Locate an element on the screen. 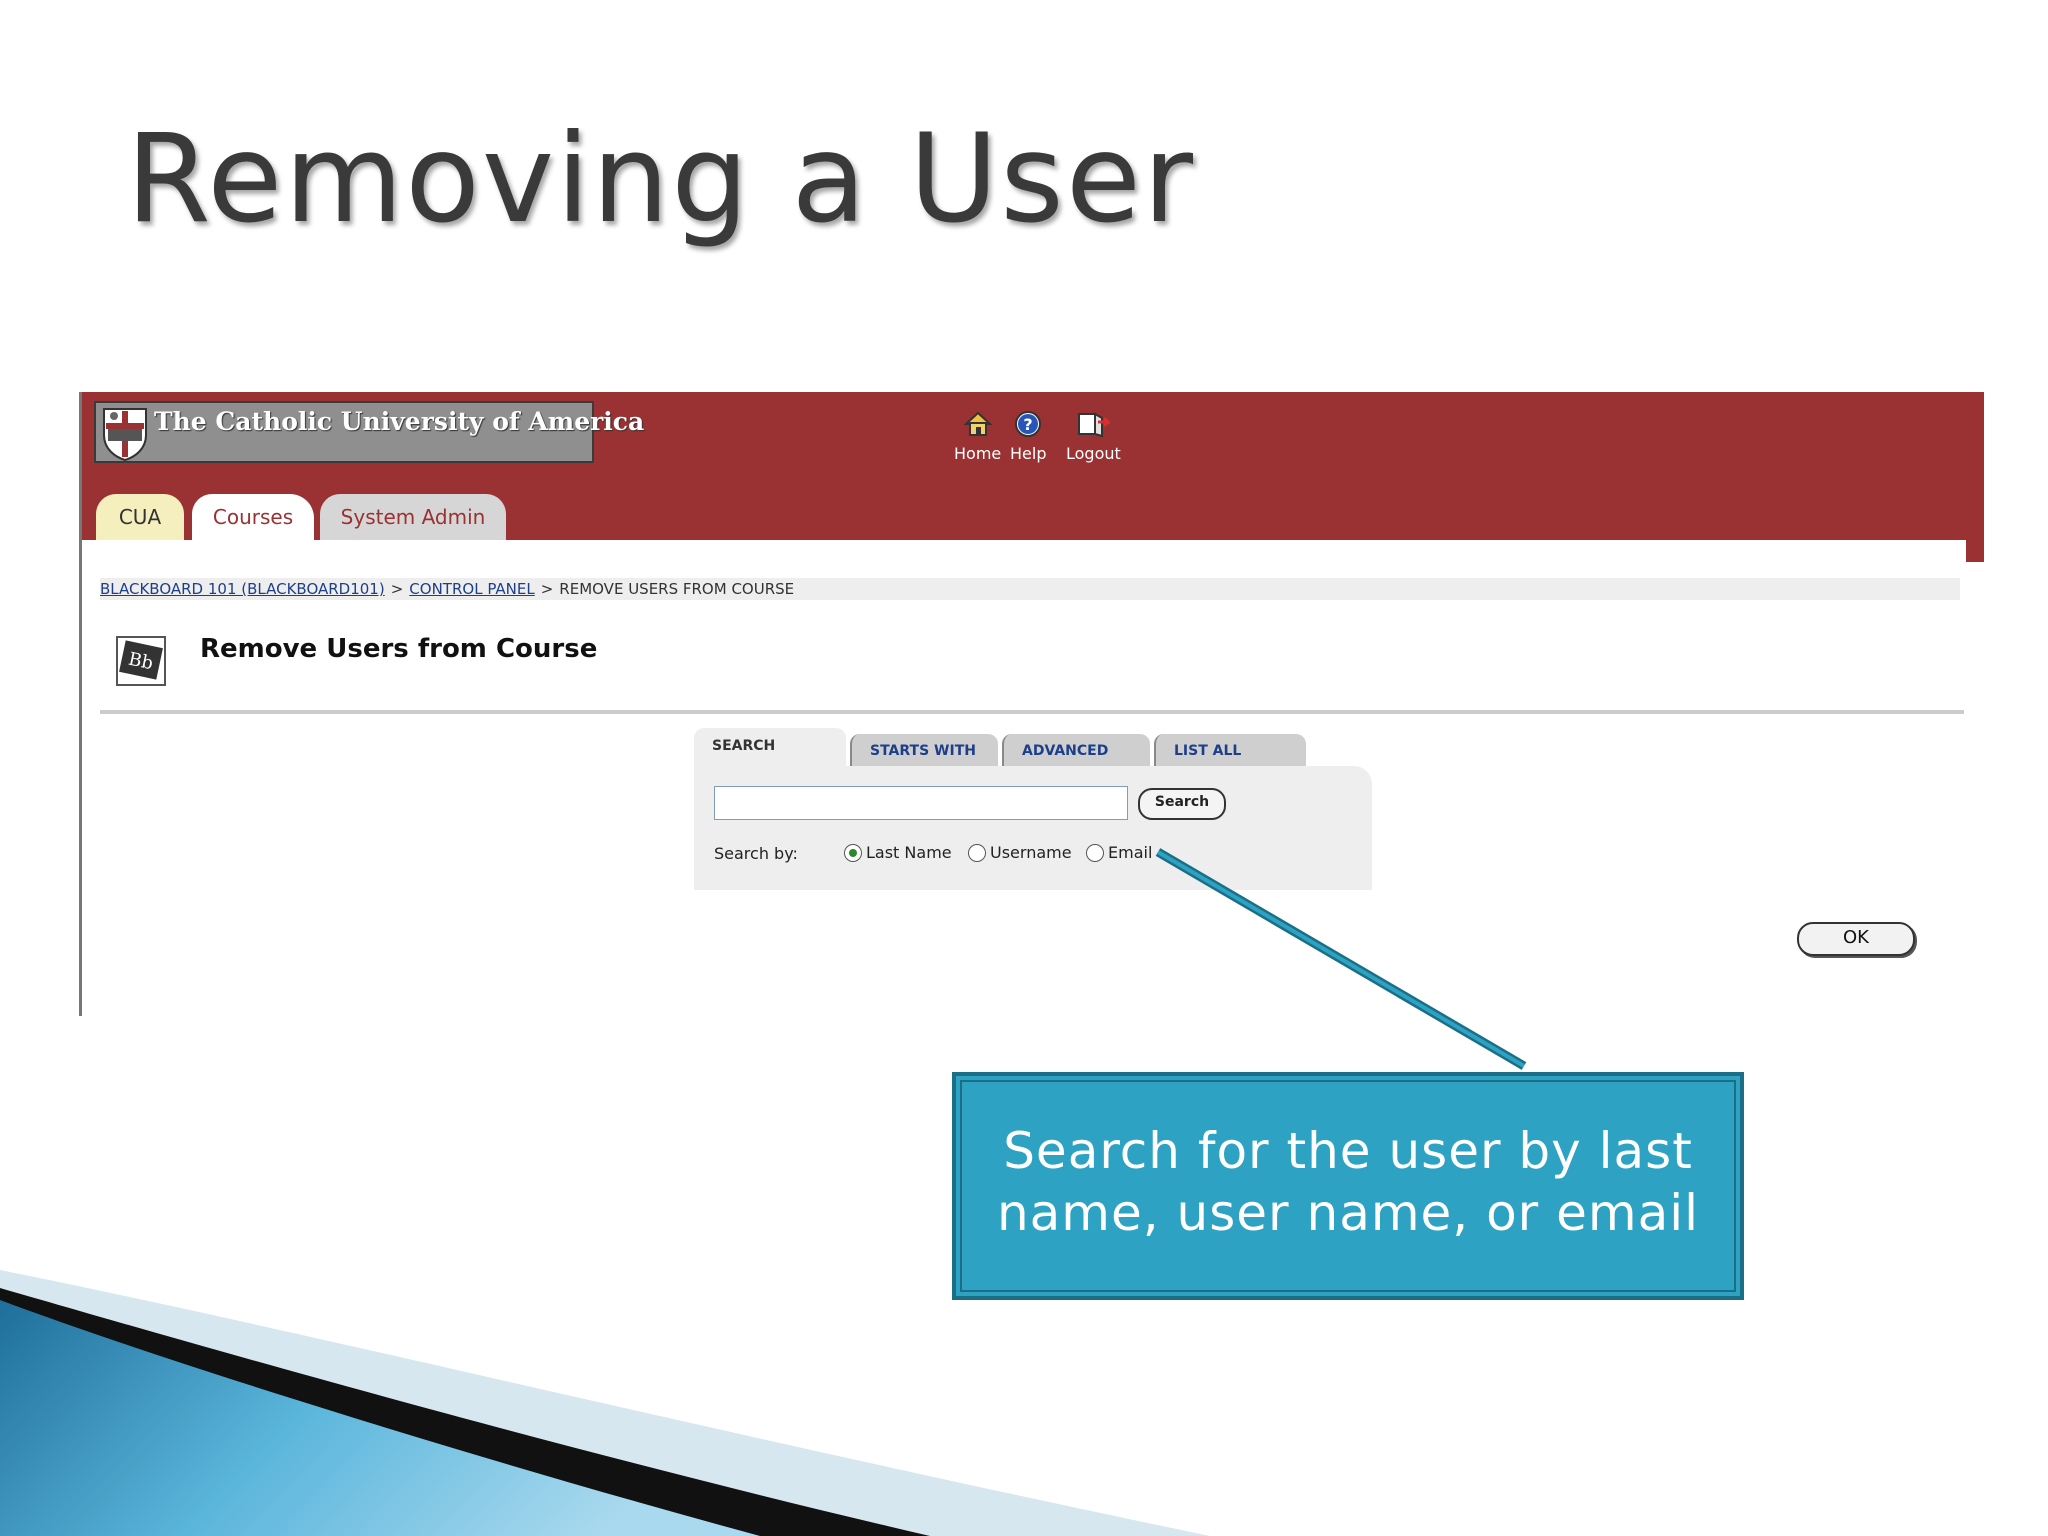  tab-cua: CUA is located at coordinates (140, 517).